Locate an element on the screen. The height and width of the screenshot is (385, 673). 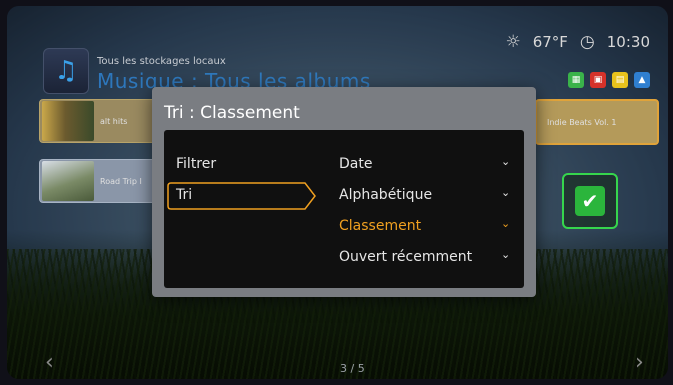
red-square-button: ▣ is located at coordinates (598, 80).